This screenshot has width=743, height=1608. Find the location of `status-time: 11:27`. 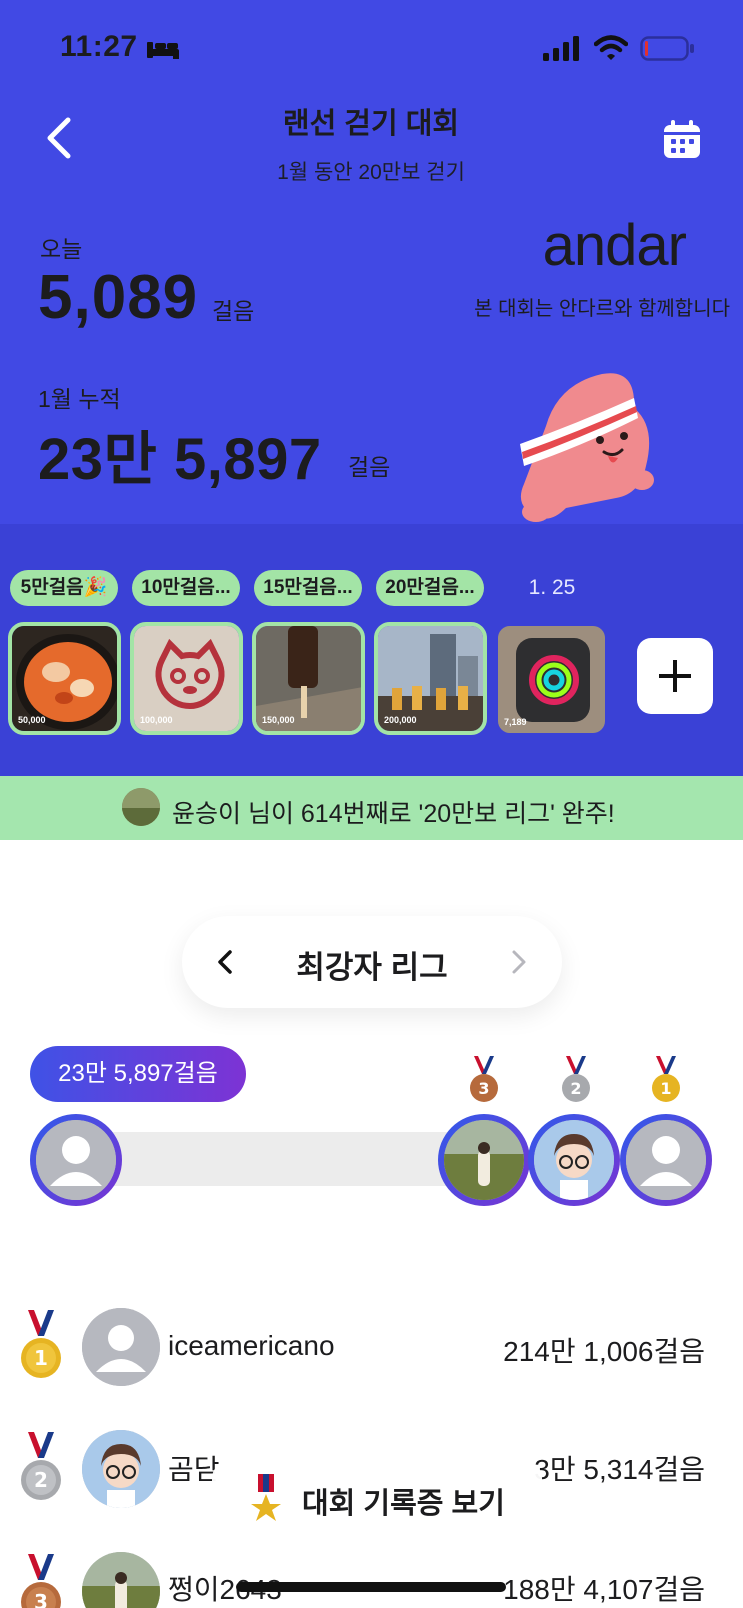

status-time: 11:27 is located at coordinates (99, 46).